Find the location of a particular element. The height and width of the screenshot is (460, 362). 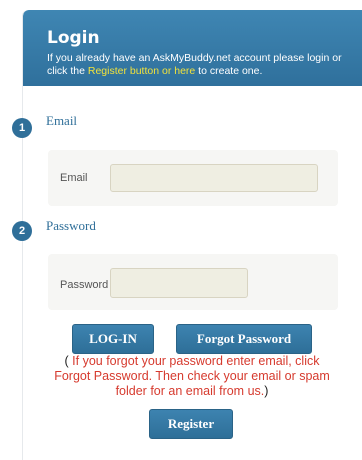

register-button: Register is located at coordinates (191, 424).